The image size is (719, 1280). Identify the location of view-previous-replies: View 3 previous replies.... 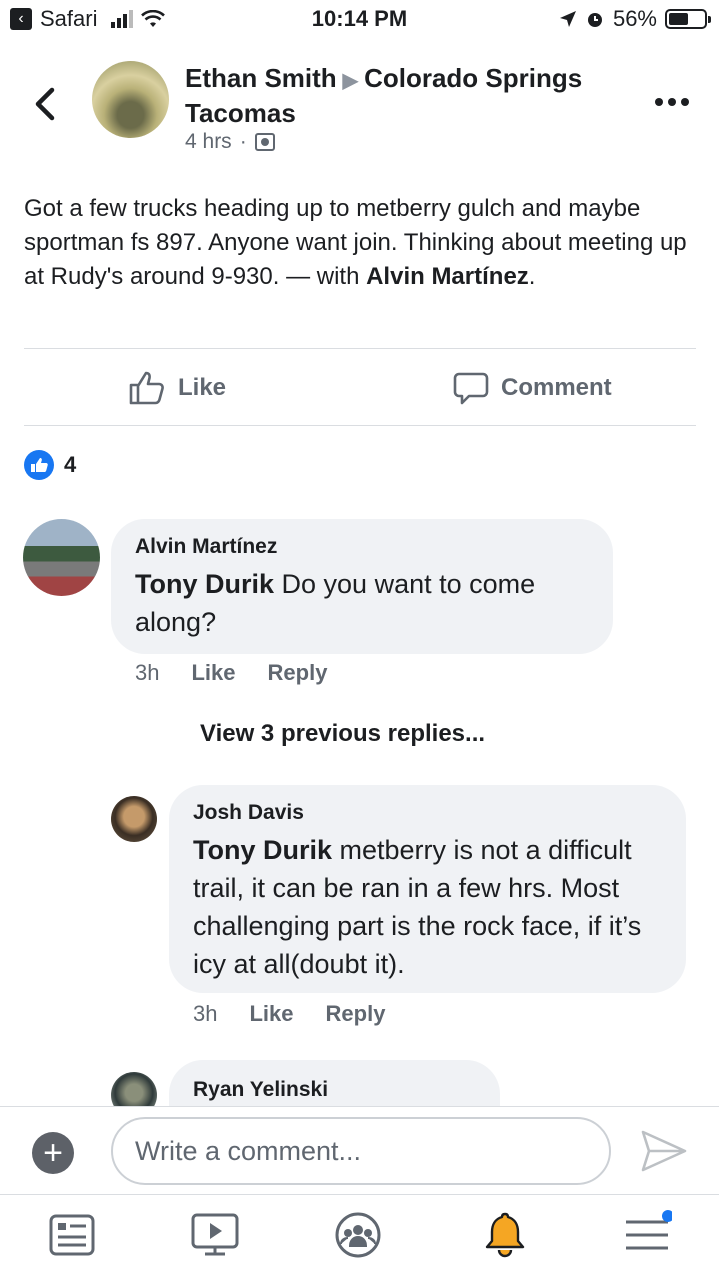
(342, 734).